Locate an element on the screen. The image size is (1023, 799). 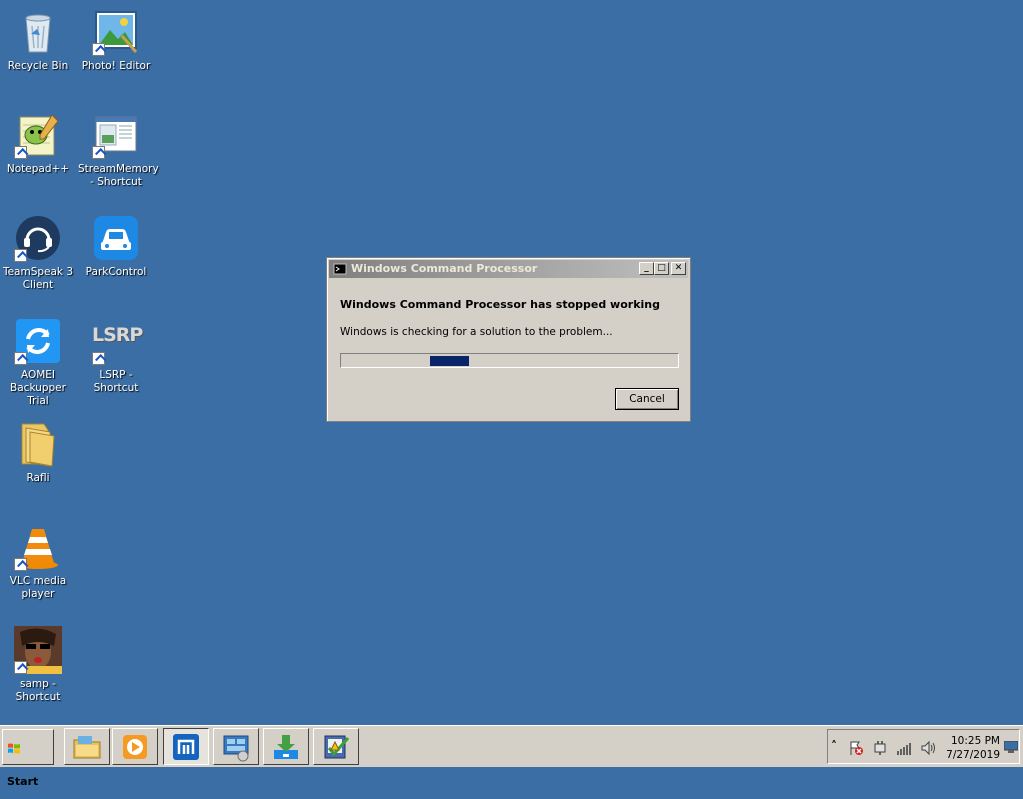
aomei-backupper-icon is located at coordinates (38, 341).